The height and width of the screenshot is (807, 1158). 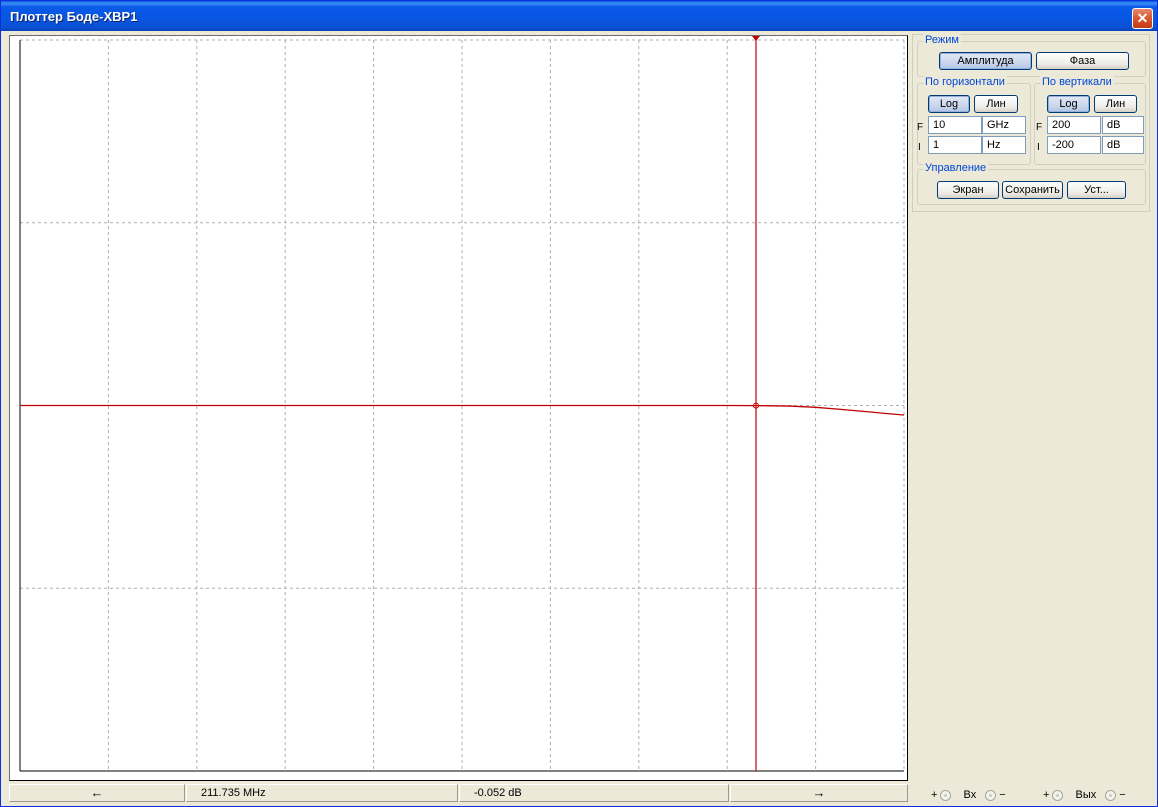 What do you see at coordinates (1046, 795) in the screenshot?
I see `output-plus-label: +` at bounding box center [1046, 795].